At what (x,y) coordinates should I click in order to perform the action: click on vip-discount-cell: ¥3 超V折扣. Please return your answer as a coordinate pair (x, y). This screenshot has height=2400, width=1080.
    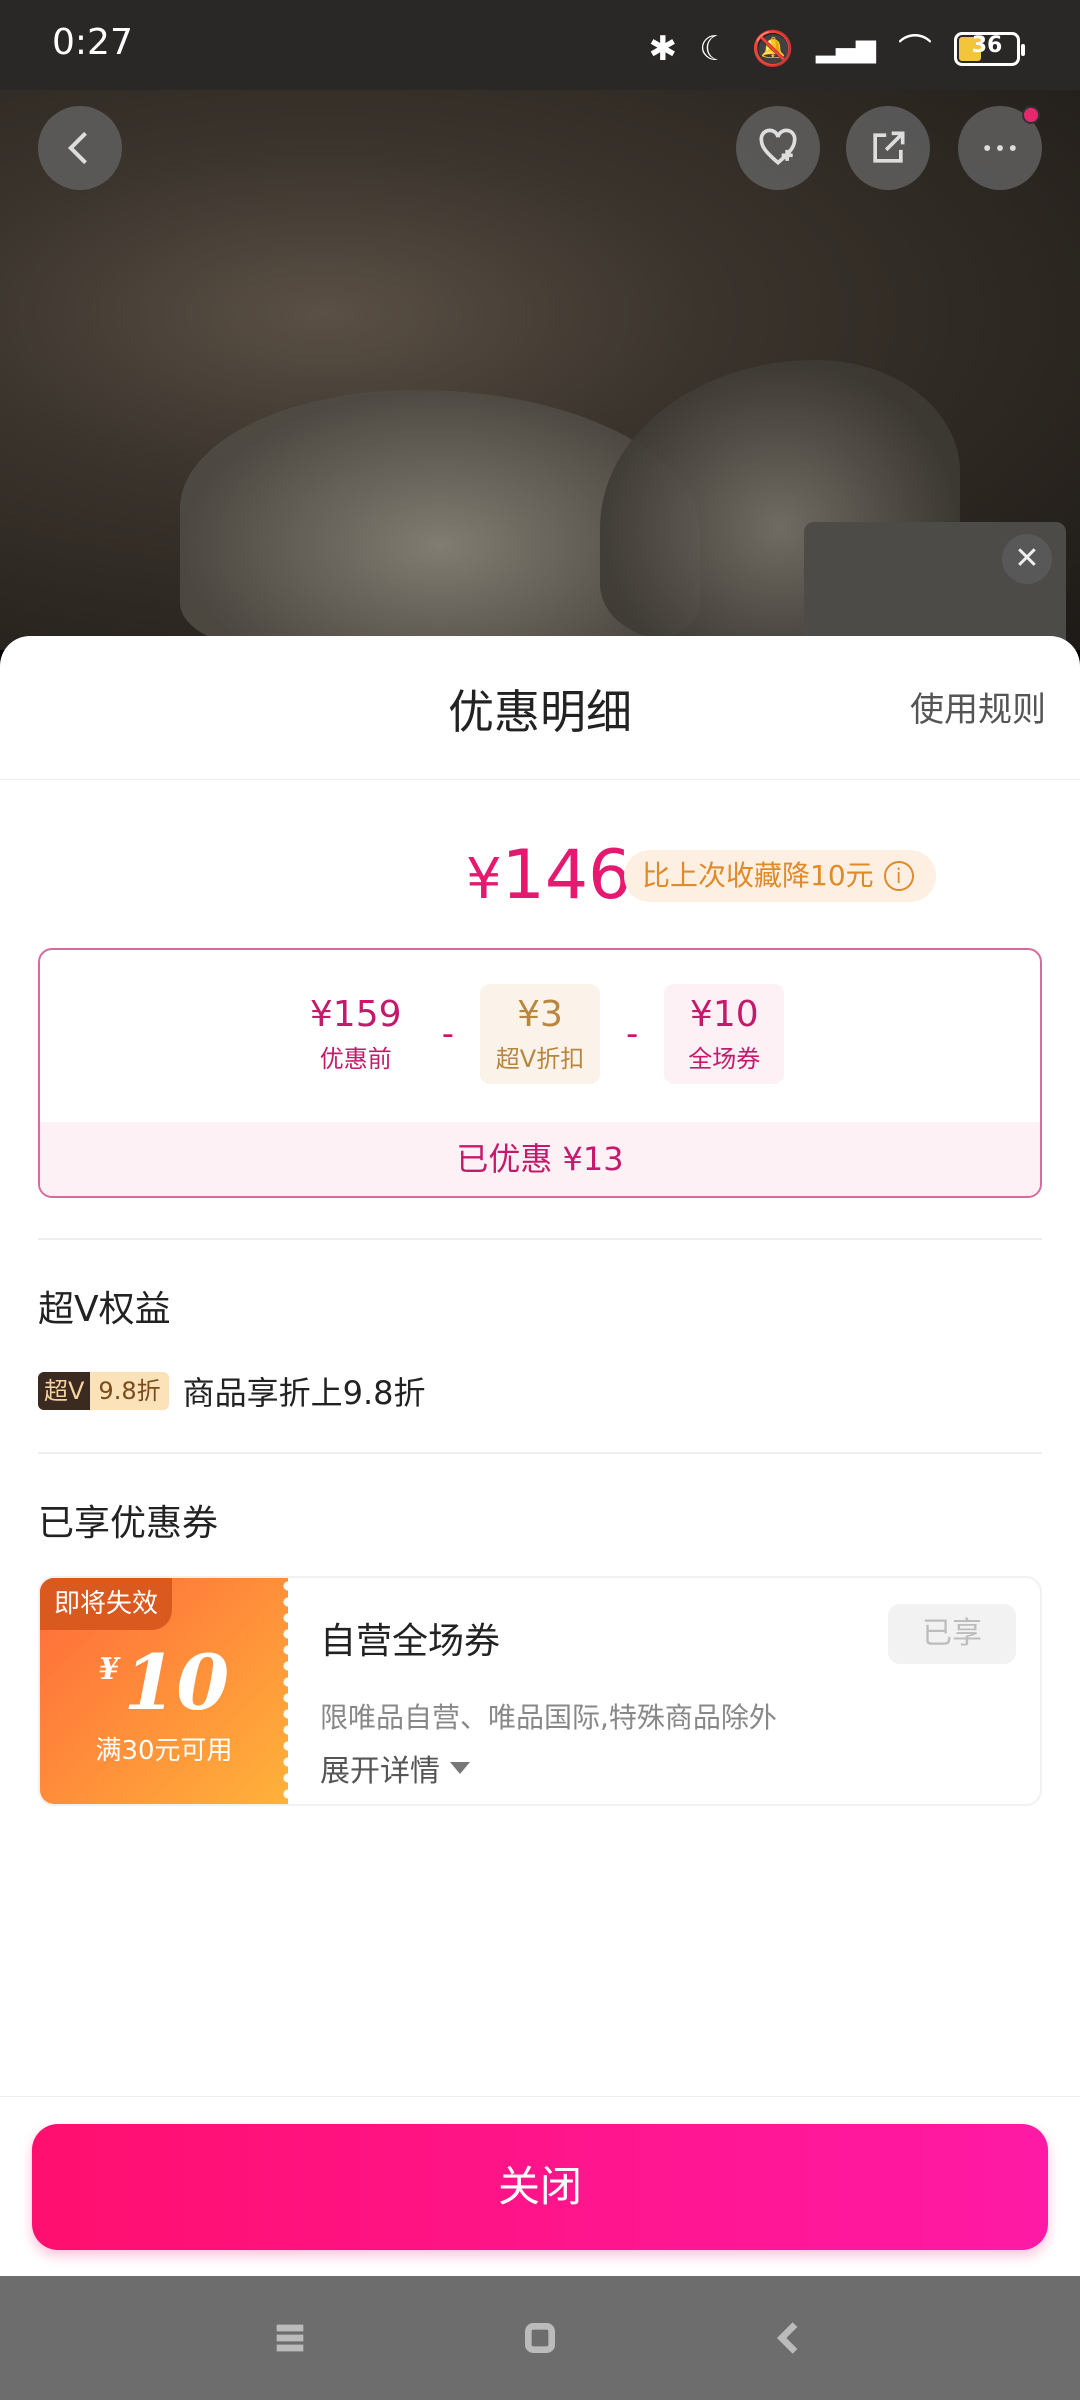
    Looking at the image, I should click on (540, 1034).